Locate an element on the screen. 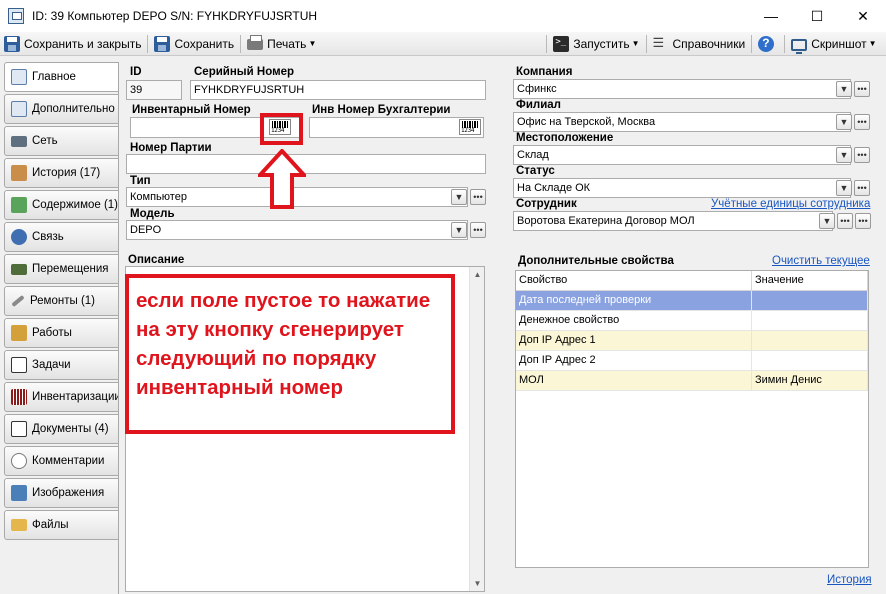  location-dropdown-button: ▼ is located at coordinates (844, 155).